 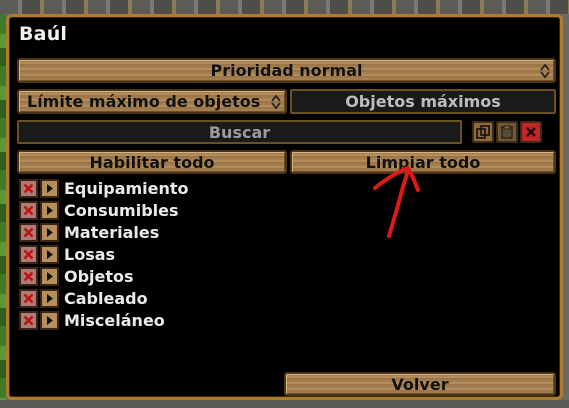 I want to click on category-row-equipment: Equipamiento, so click(x=169, y=189).